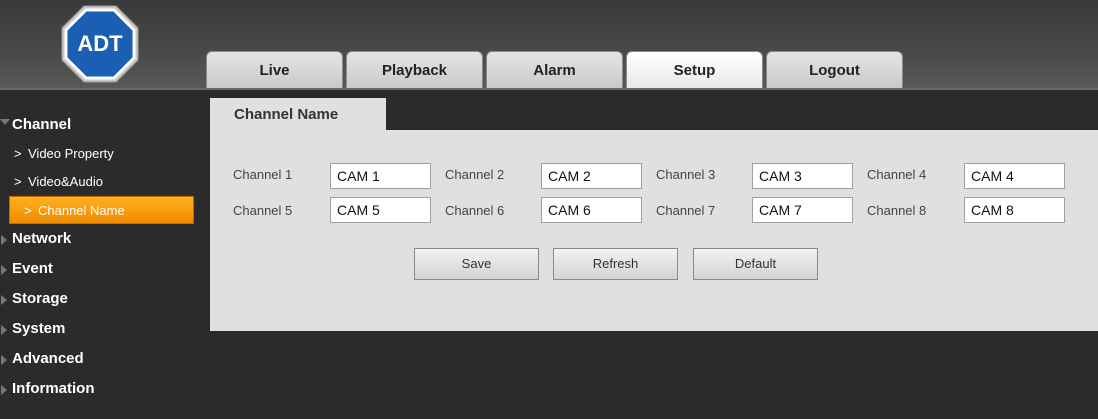 The image size is (1098, 419). I want to click on sidebar-category-label: Channel, so click(42, 124).